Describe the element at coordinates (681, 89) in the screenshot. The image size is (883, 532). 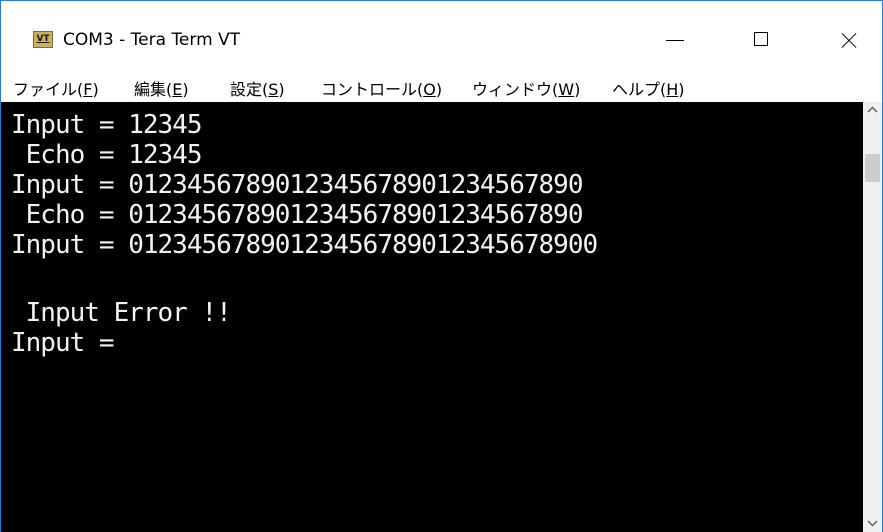
I see `menu-help-suffix: )` at that location.